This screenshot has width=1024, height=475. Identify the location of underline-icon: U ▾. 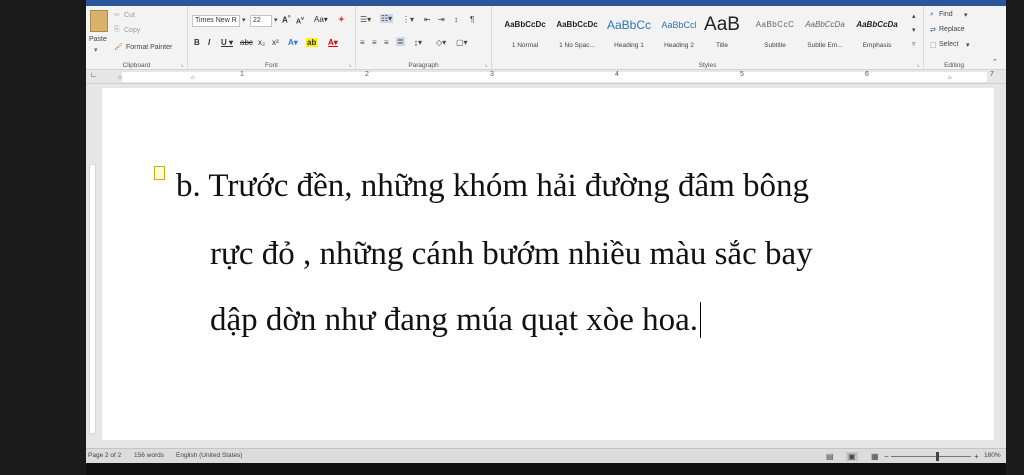
(227, 42).